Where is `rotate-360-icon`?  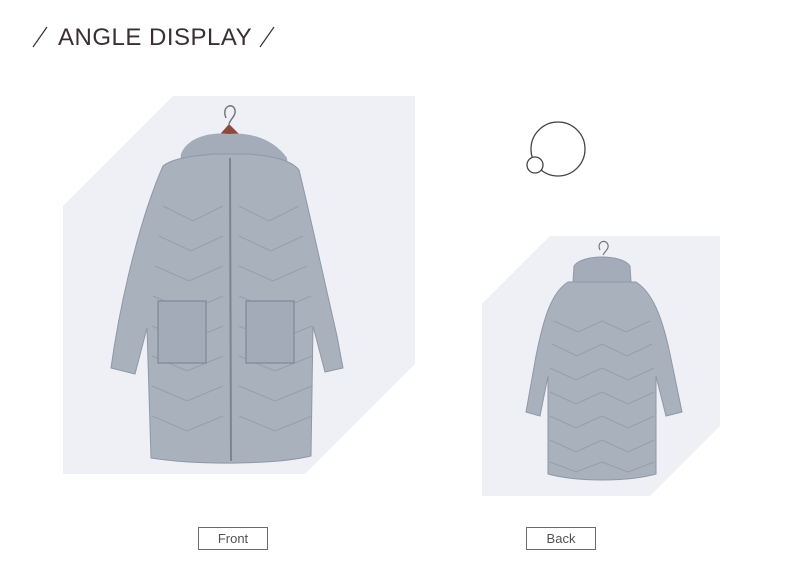
rotate-360-icon is located at coordinates (556, 150).